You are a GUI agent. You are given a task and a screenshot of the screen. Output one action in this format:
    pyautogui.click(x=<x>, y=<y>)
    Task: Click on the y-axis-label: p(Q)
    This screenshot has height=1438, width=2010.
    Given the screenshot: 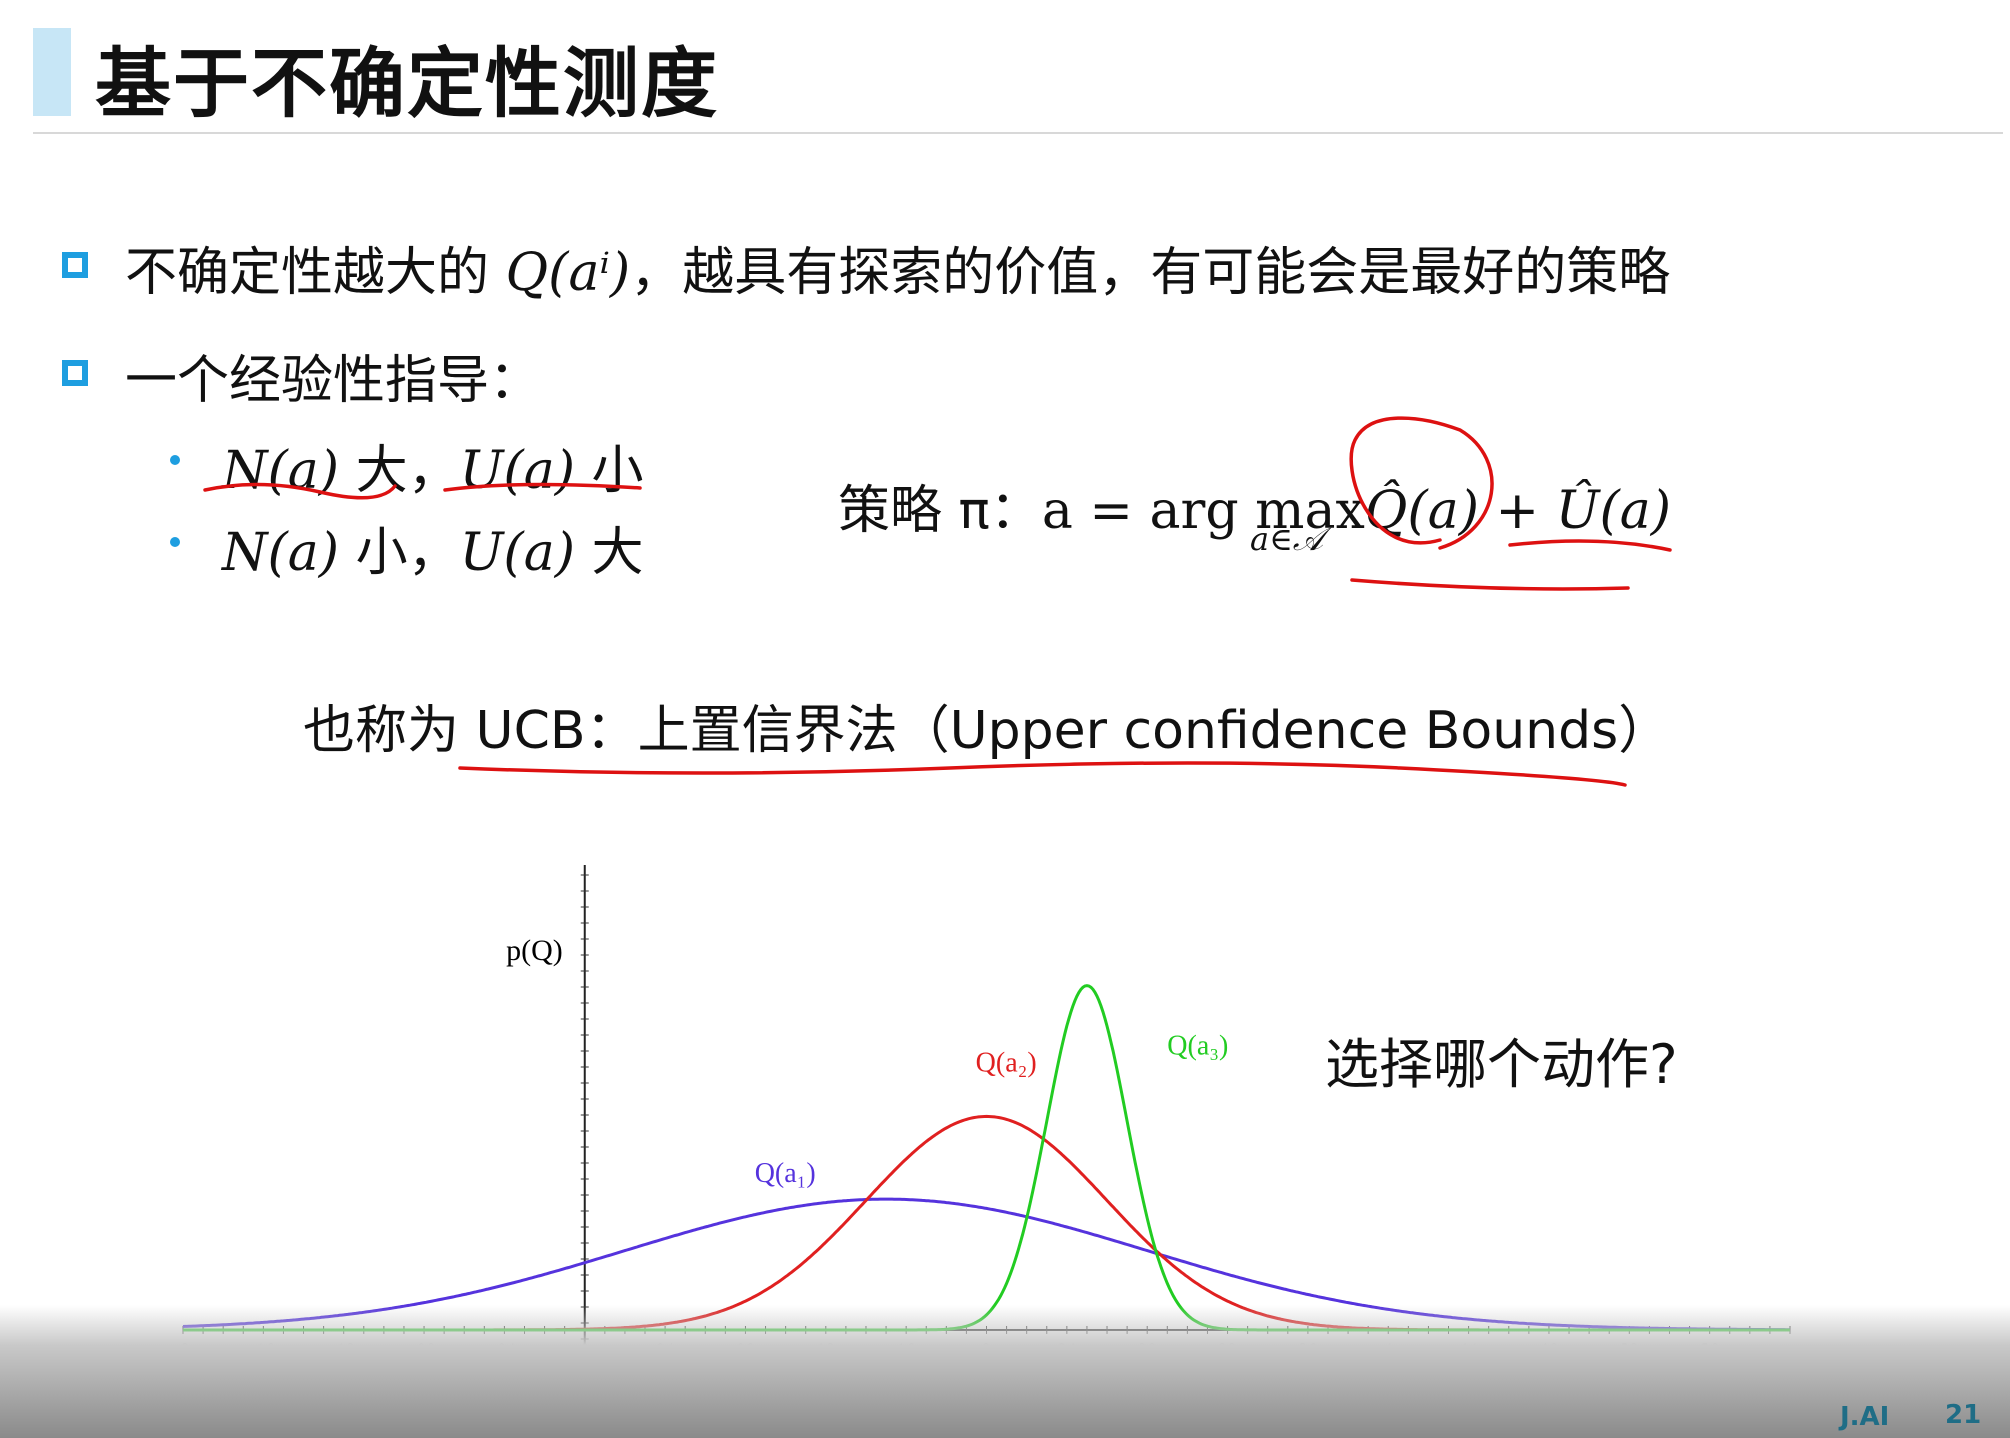 What is the action you would take?
    pyautogui.click(x=534, y=950)
    